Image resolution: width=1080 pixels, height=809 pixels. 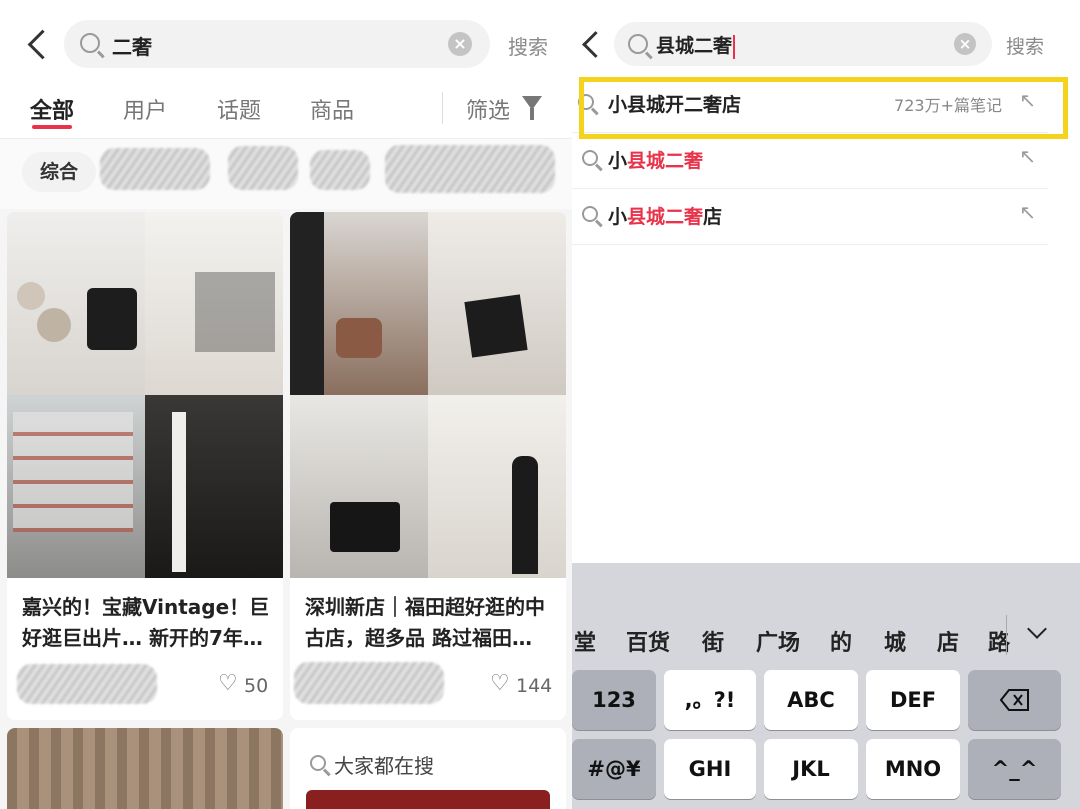 I want to click on candidate-word: 百货, so click(x=648, y=641).